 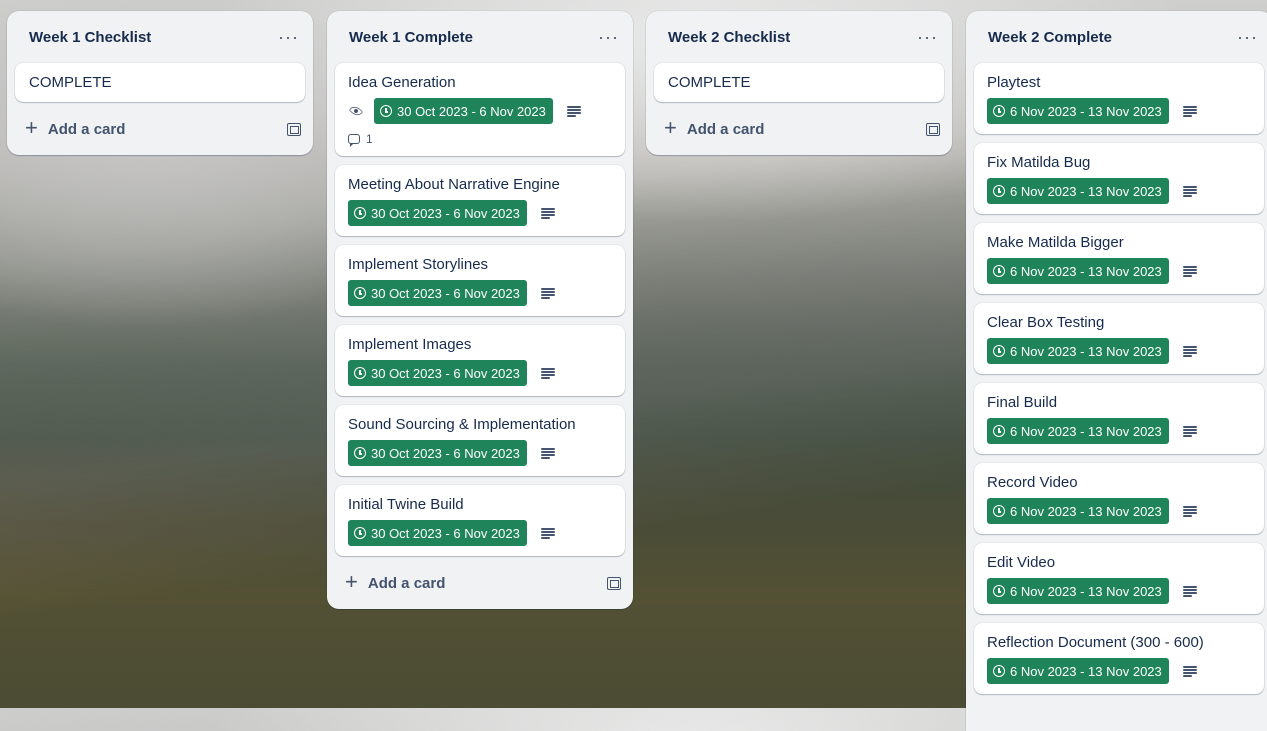 What do you see at coordinates (1095, 642) in the screenshot?
I see `card-title: Reflection Document (300 - 600)` at bounding box center [1095, 642].